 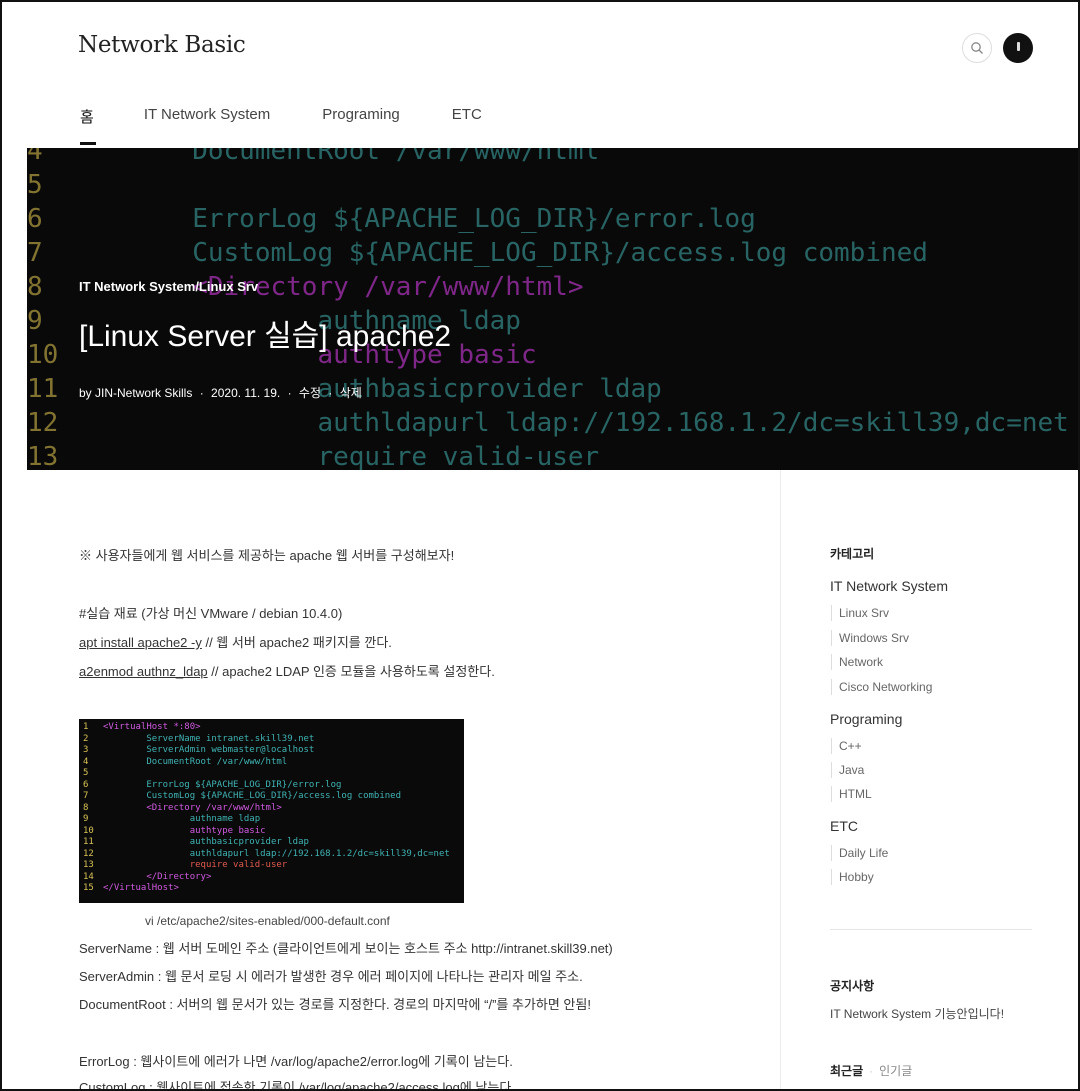 I want to click on line-number: 12, so click(x=88, y=853).